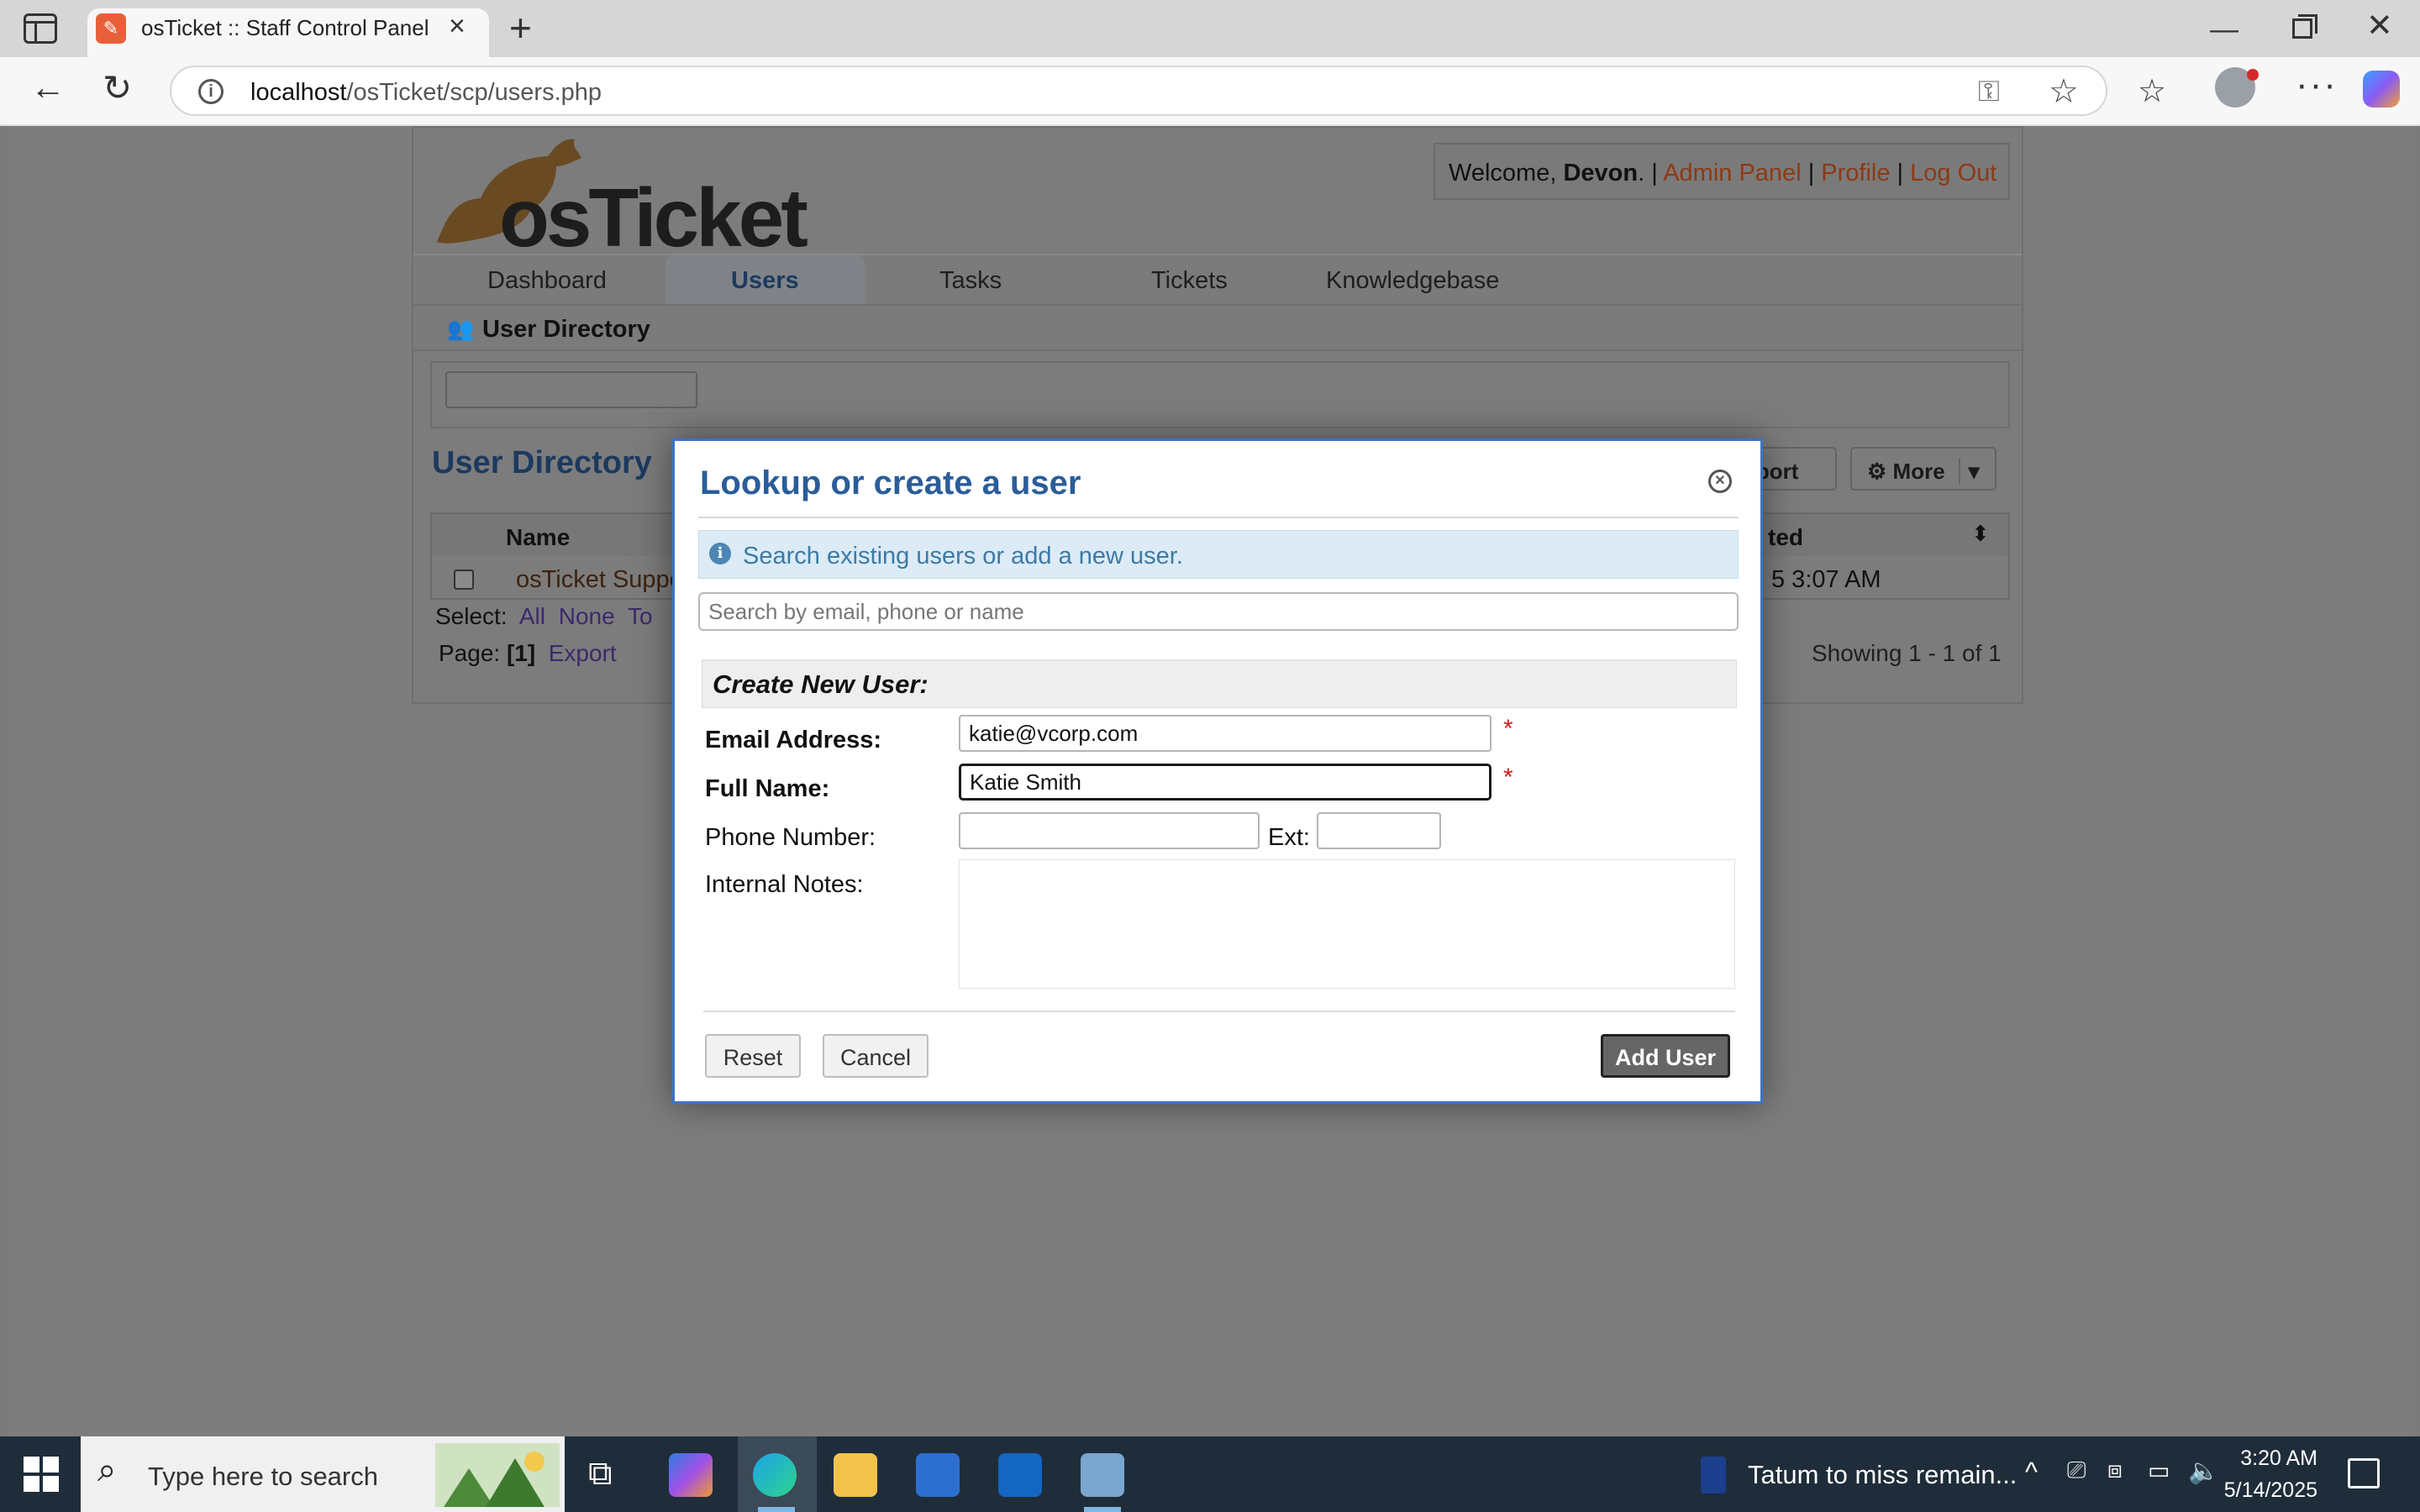  Describe the element at coordinates (521, 27) in the screenshot. I see `new-tab-icon: +` at that location.